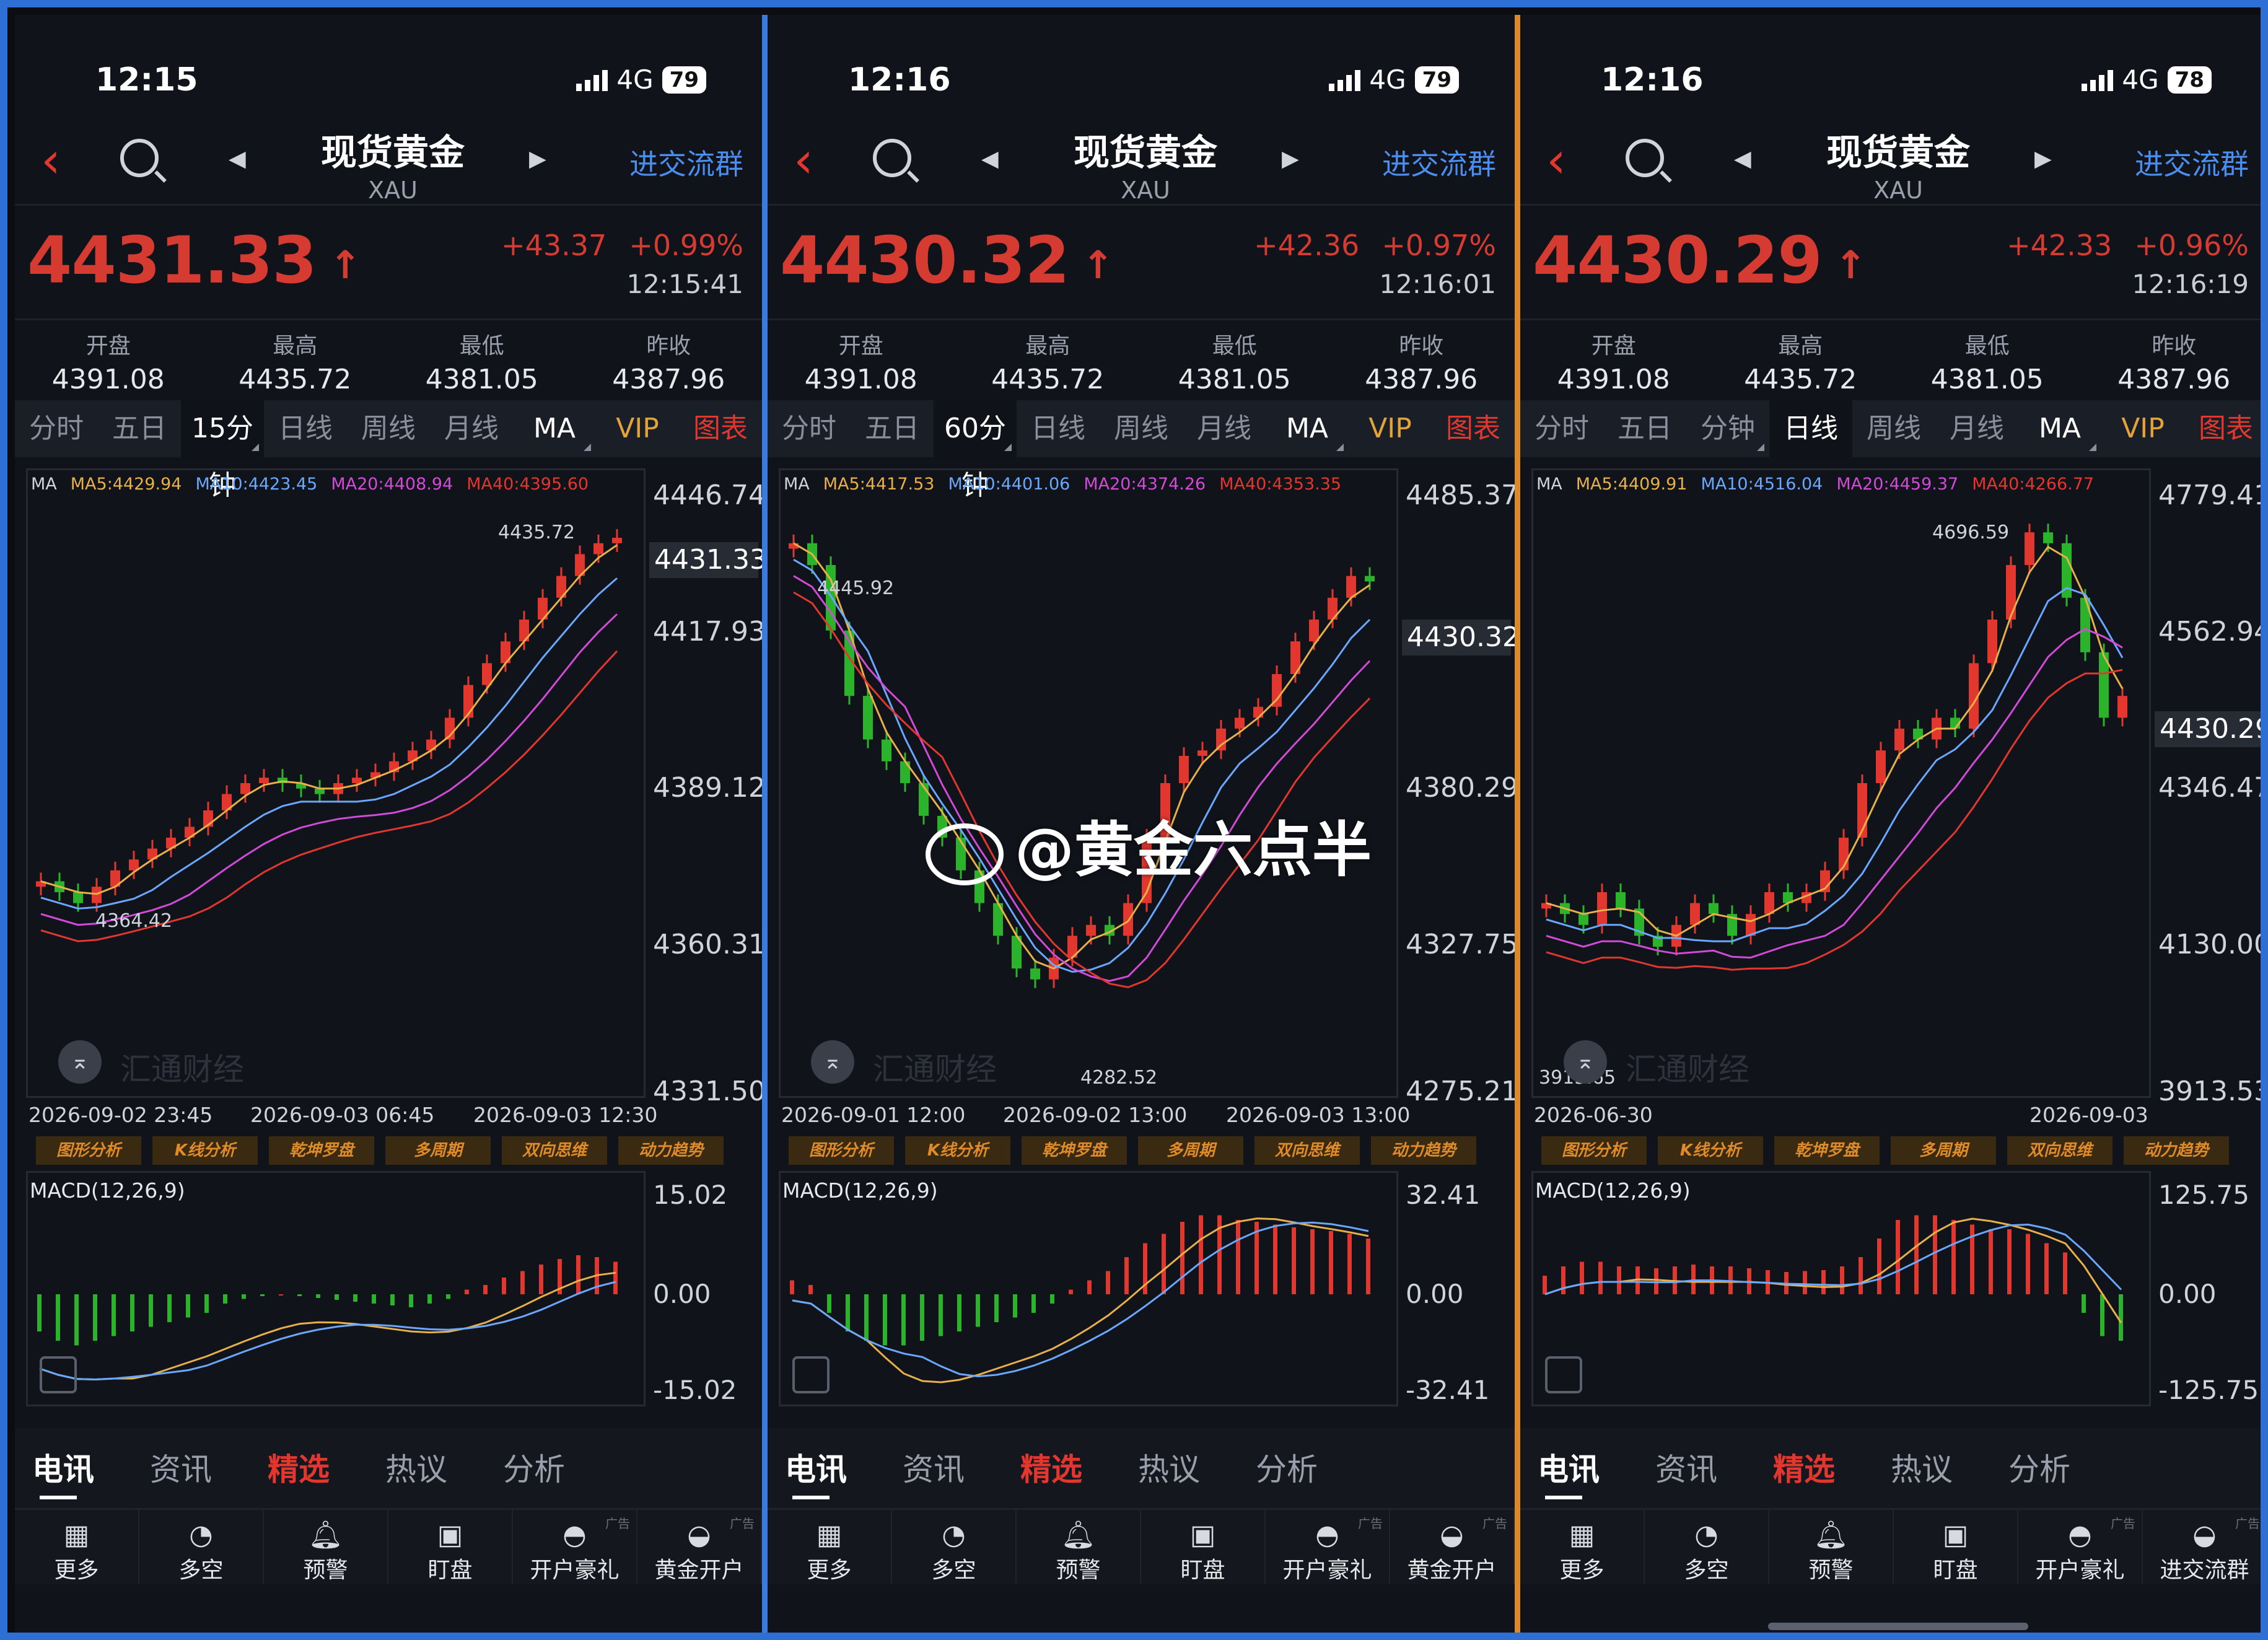  What do you see at coordinates (976, 450) in the screenshot?
I see `tab-2: 60分钟` at bounding box center [976, 450].